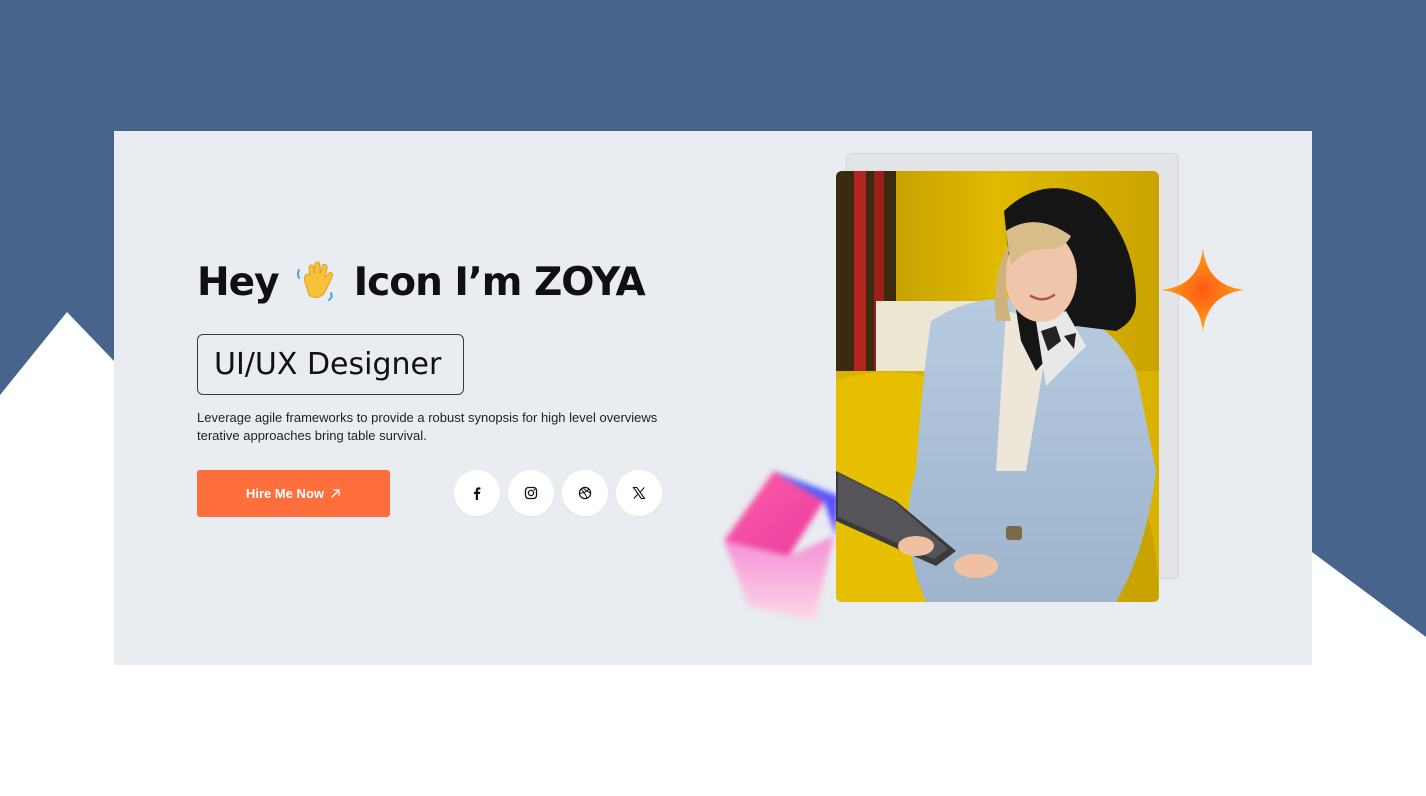  I want to click on instagram-icon, so click(531, 493).